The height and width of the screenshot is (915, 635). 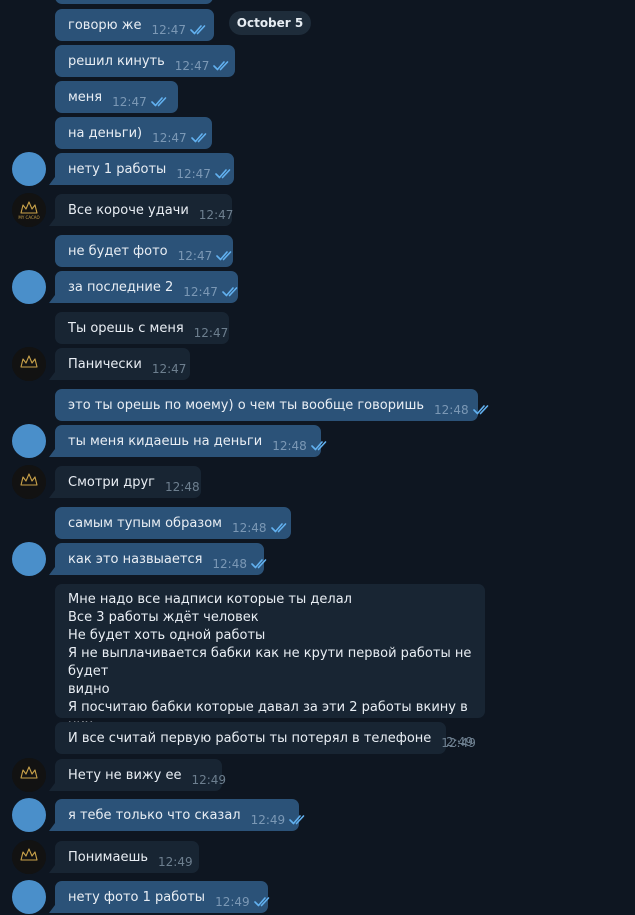 I want to click on message-text: не будет фото, so click(x=118, y=251).